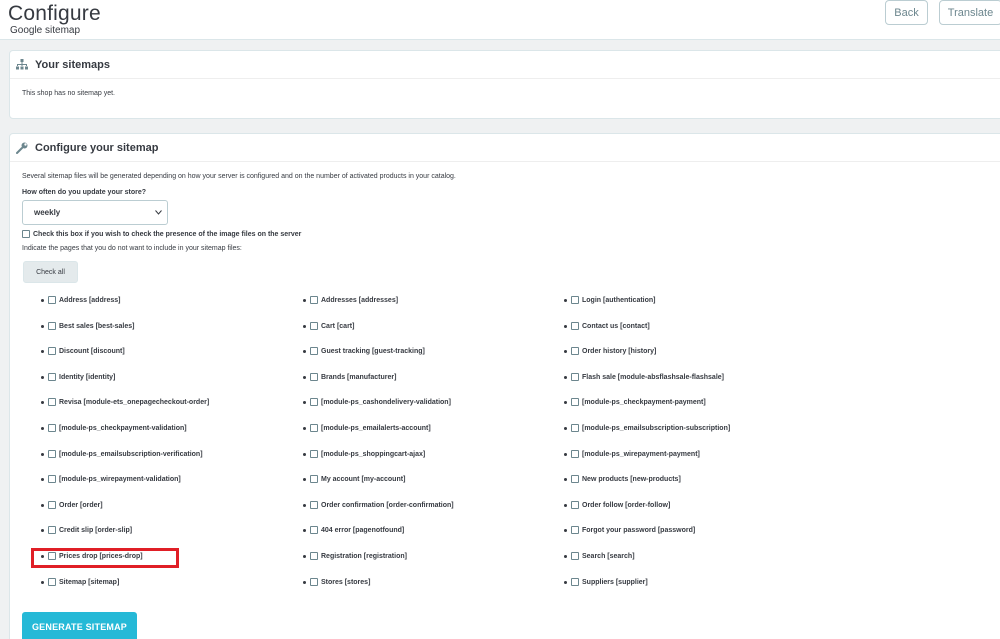  What do you see at coordinates (639, 530) in the screenshot?
I see `page-exclude-label: Forgot your password [password]` at bounding box center [639, 530].